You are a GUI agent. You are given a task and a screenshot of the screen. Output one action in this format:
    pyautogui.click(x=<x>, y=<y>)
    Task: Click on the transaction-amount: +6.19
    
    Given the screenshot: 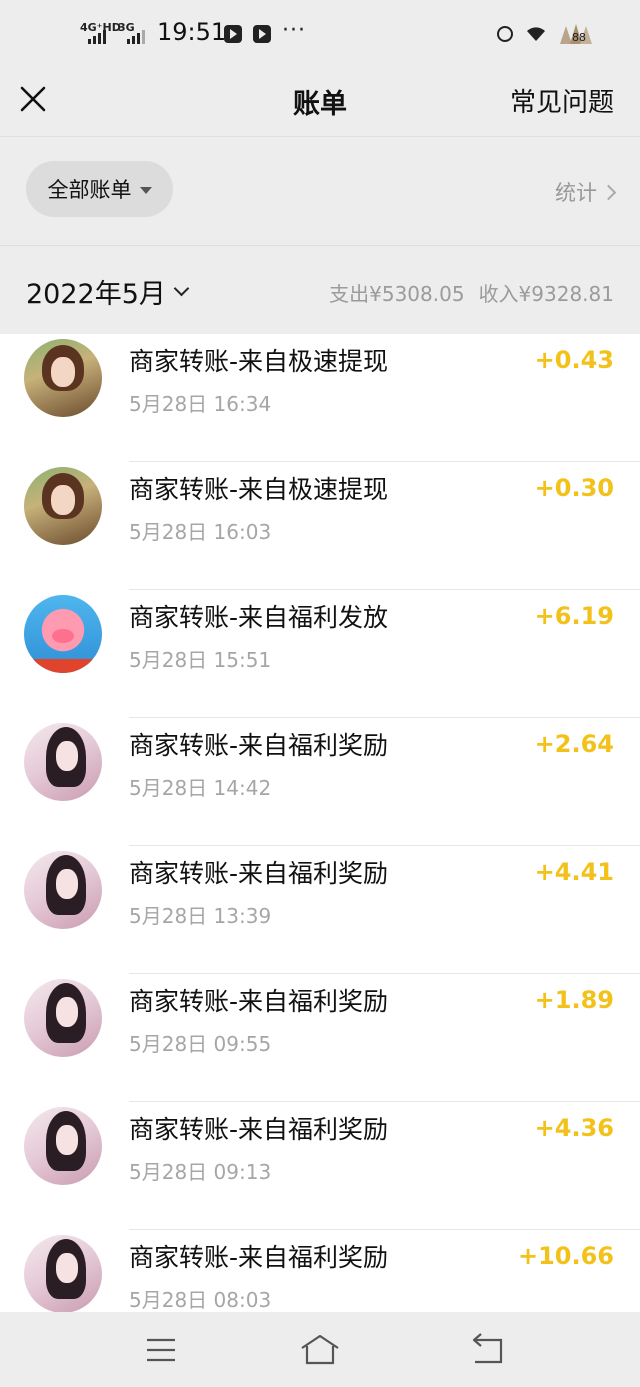 What is the action you would take?
    pyautogui.click(x=574, y=616)
    